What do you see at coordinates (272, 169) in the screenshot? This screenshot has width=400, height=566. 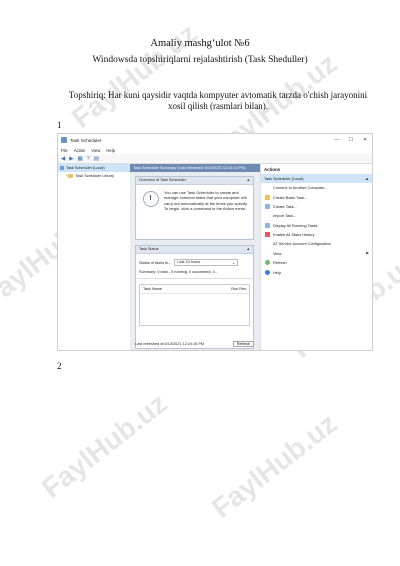 I see `actions-title: Actions` at bounding box center [272, 169].